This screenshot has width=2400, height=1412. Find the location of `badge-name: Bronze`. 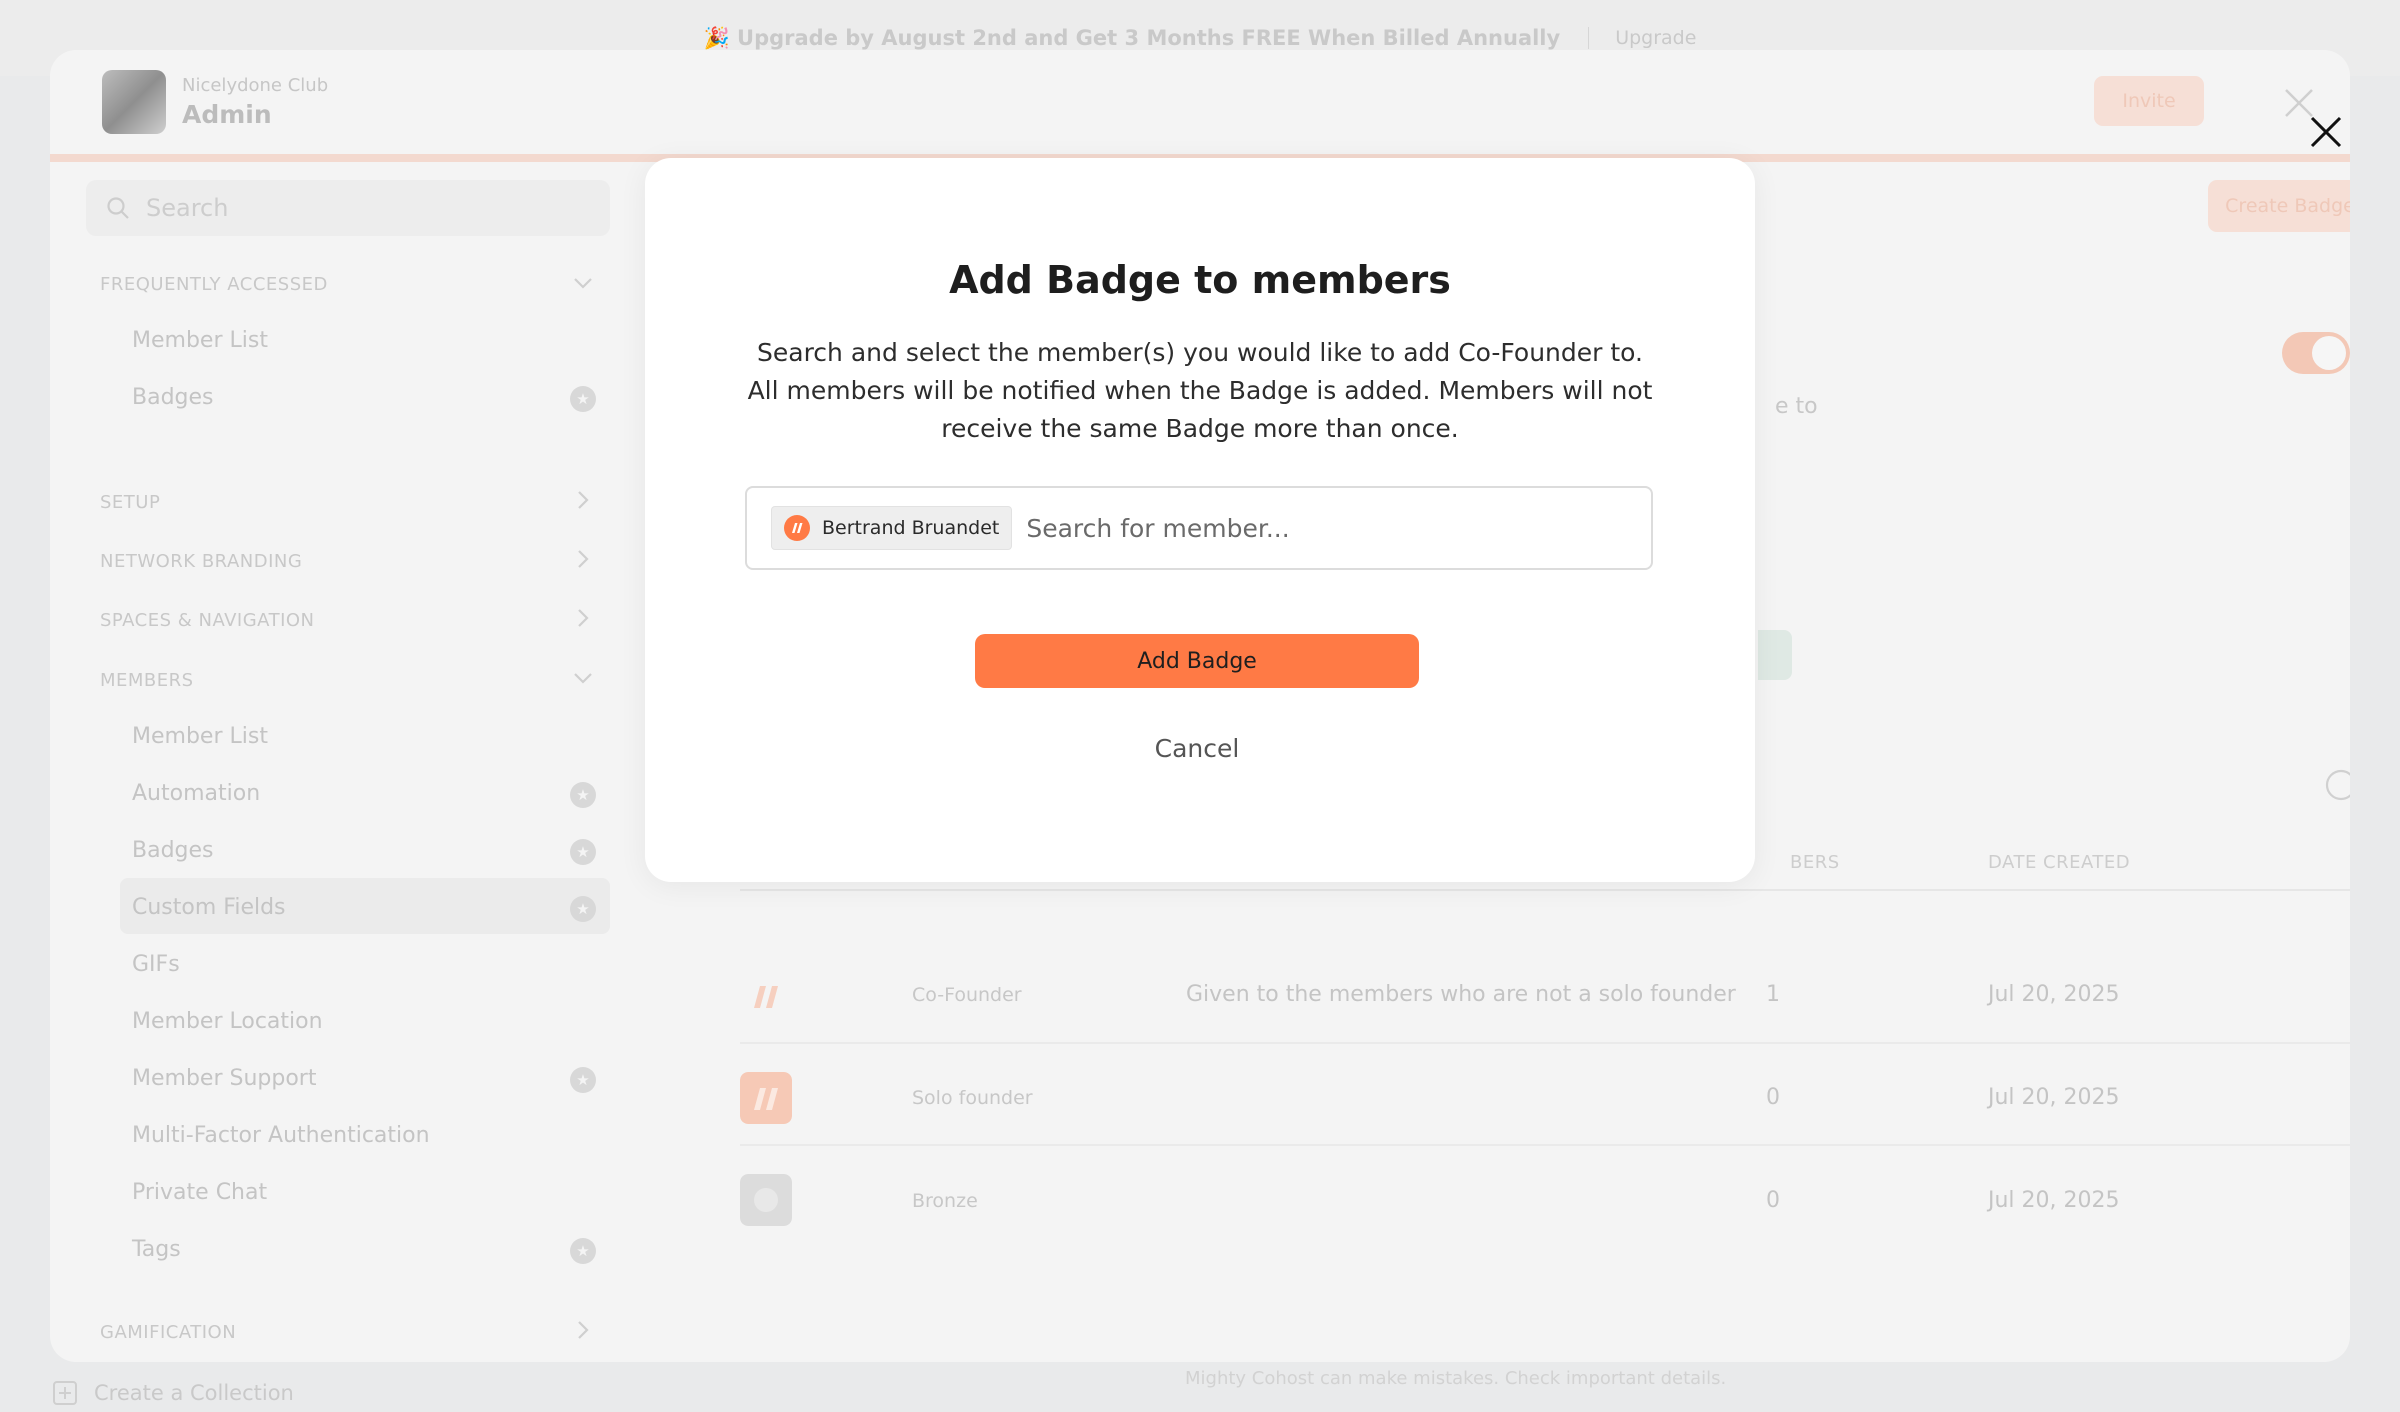

badge-name: Bronze is located at coordinates (945, 1201).